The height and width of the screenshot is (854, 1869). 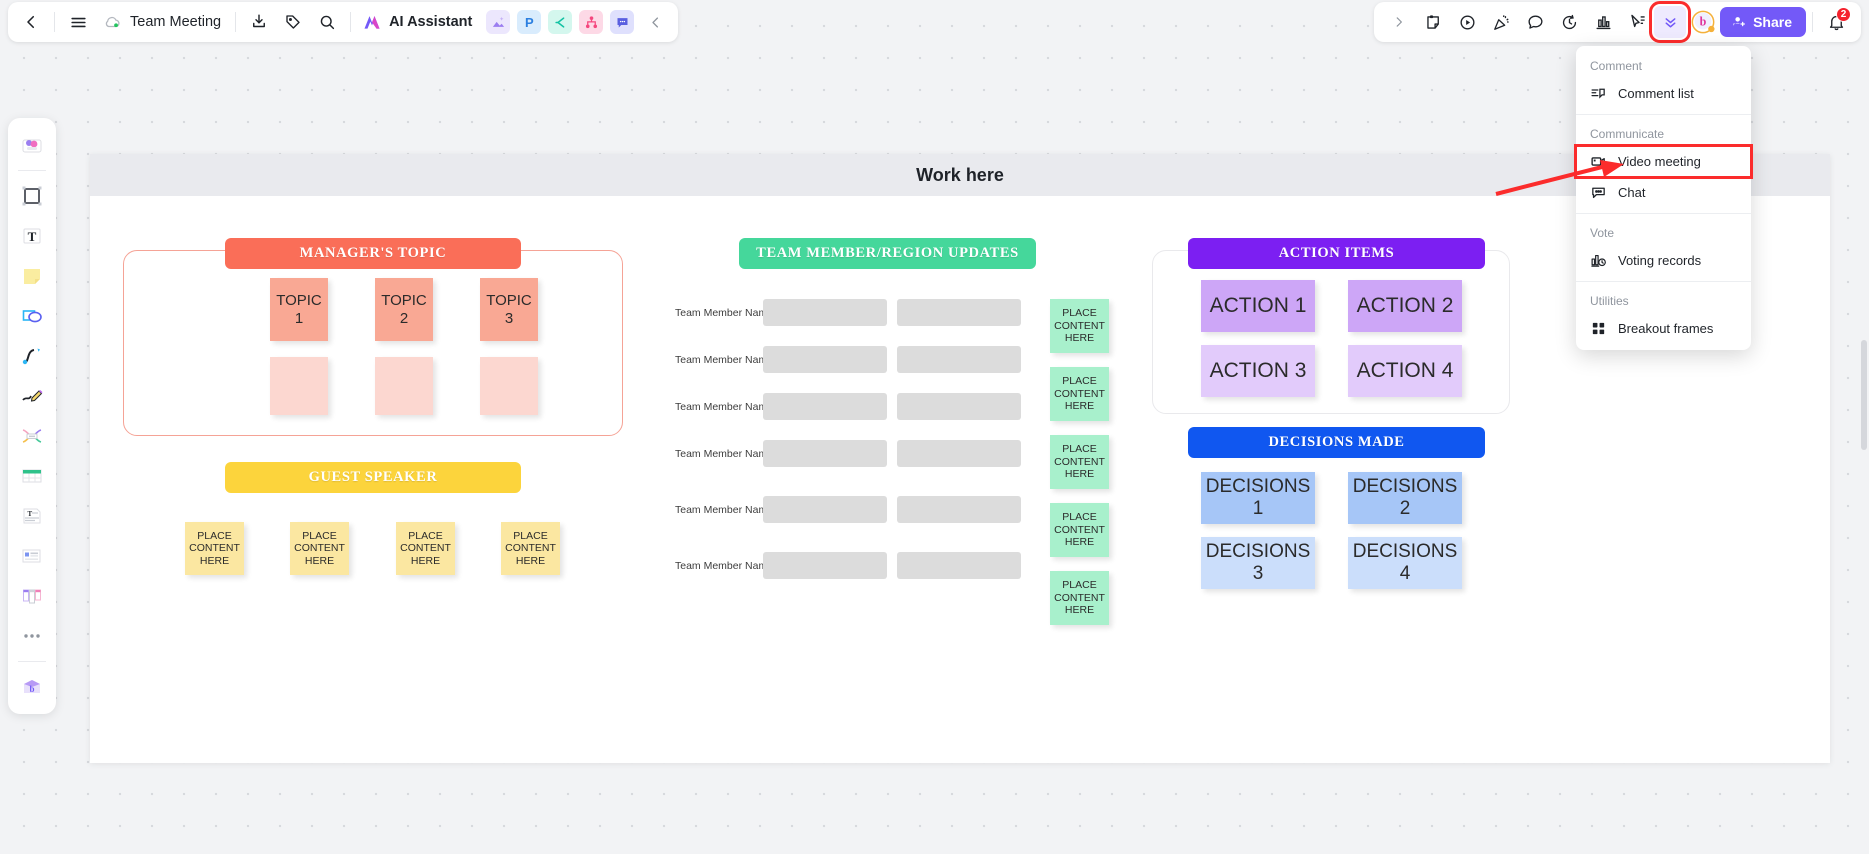 What do you see at coordinates (1660, 260) in the screenshot?
I see `menu-item-label: Voting records` at bounding box center [1660, 260].